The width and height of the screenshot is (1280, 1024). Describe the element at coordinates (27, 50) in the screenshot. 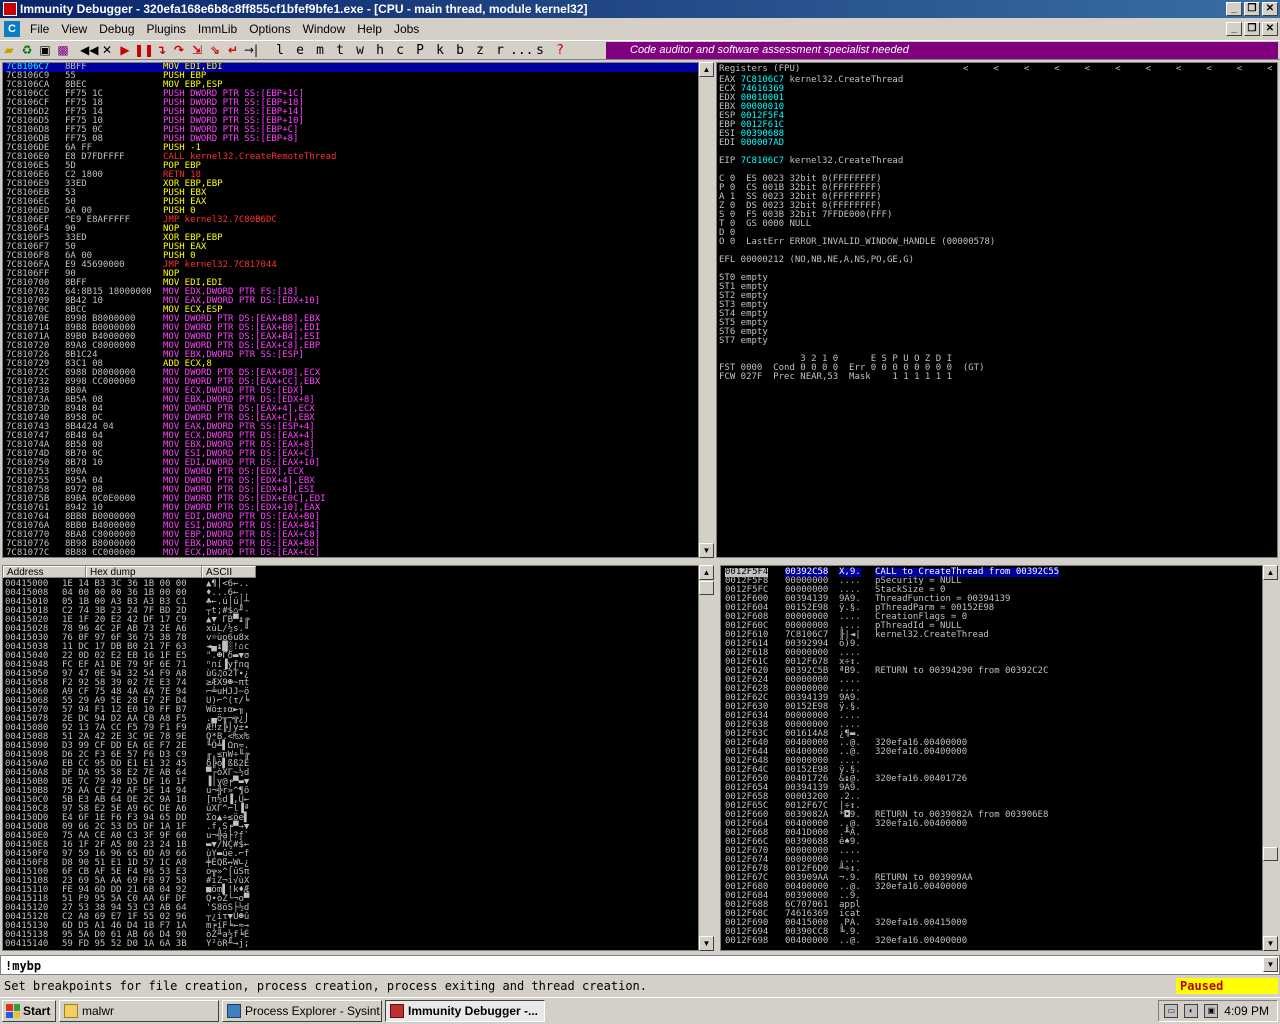

I see `restart-icon: ♻` at that location.